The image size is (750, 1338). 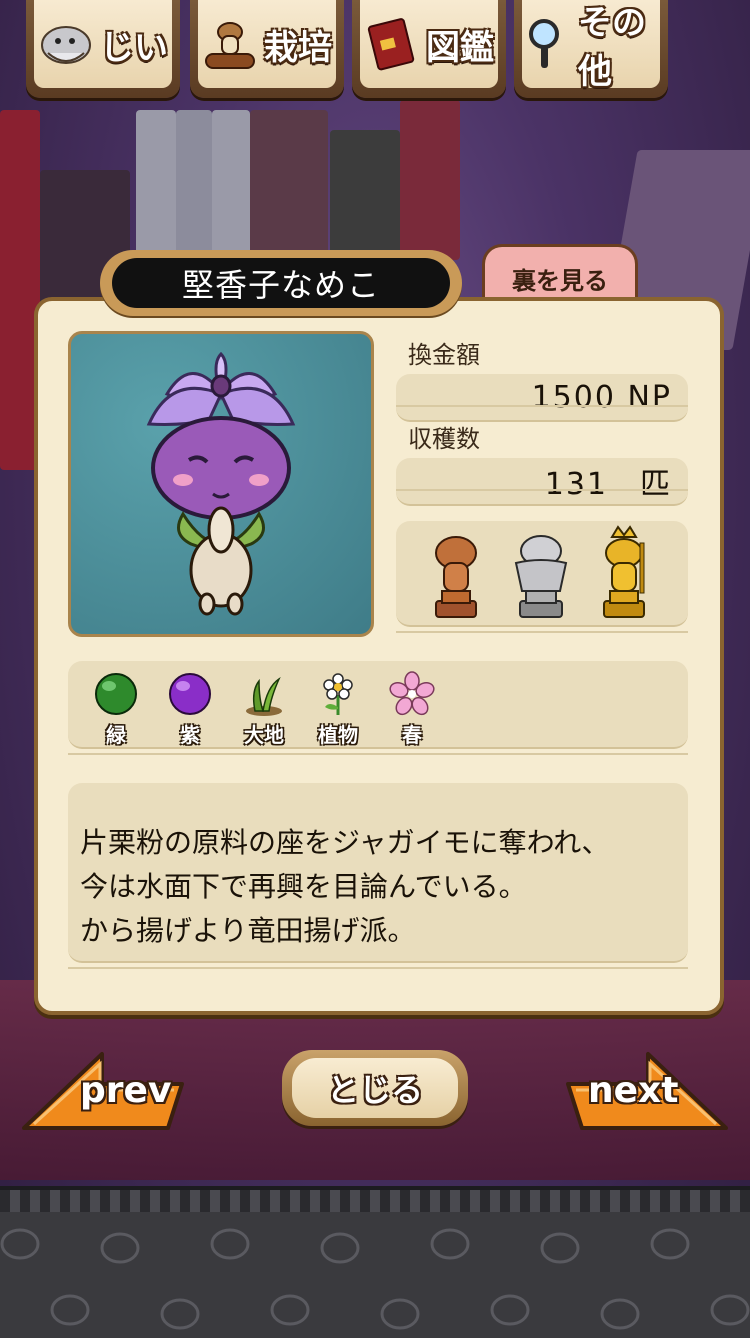 What do you see at coordinates (444, 439) in the screenshot?
I see `harvest-label: 収穫数` at bounding box center [444, 439].